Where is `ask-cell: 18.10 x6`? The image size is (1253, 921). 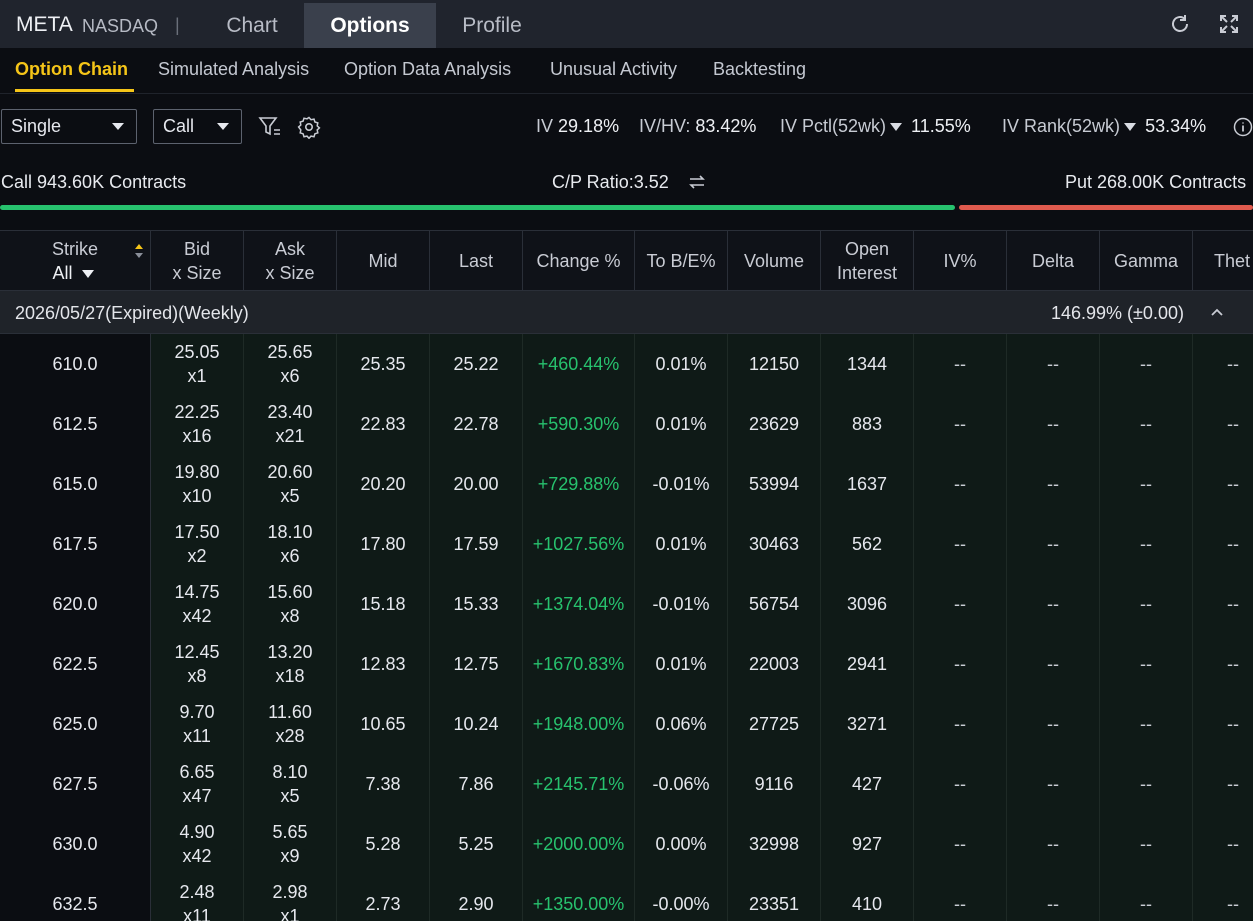 ask-cell: 18.10 x6 is located at coordinates (290, 544).